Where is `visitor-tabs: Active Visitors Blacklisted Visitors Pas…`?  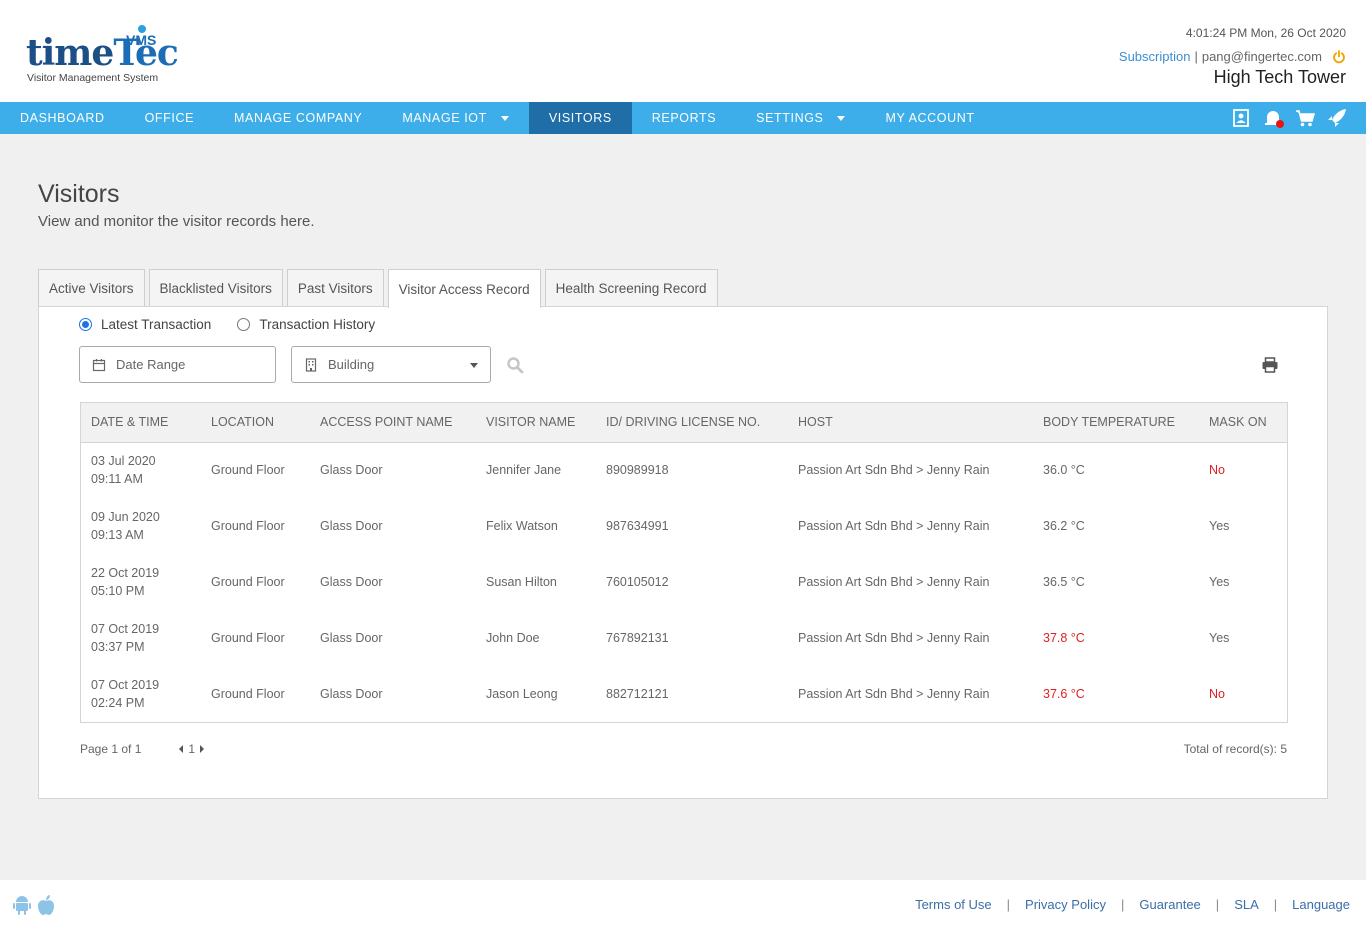
visitor-tabs: Active Visitors Blacklisted Visitors Pas… is located at coordinates (378, 288).